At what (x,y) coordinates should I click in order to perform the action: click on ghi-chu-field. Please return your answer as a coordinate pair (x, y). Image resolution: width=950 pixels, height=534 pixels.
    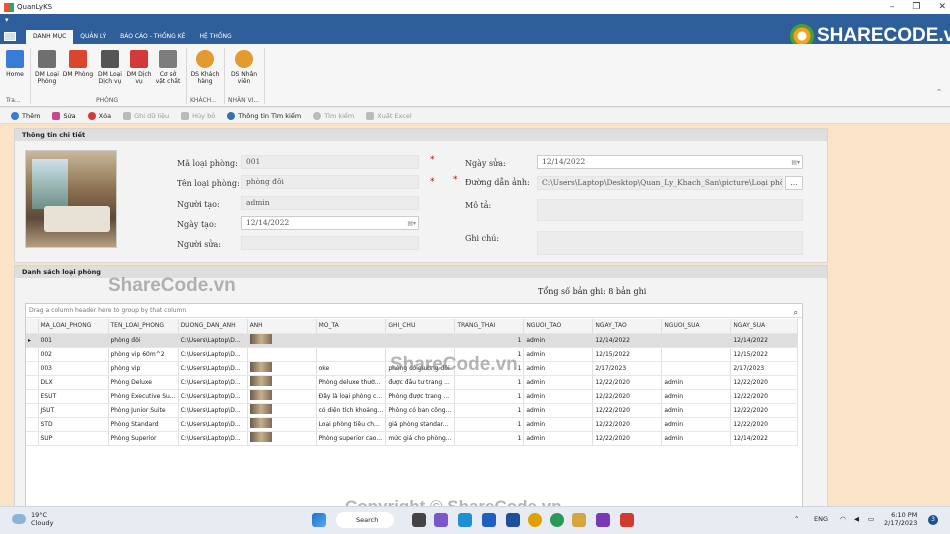
    Looking at the image, I should click on (670, 243).